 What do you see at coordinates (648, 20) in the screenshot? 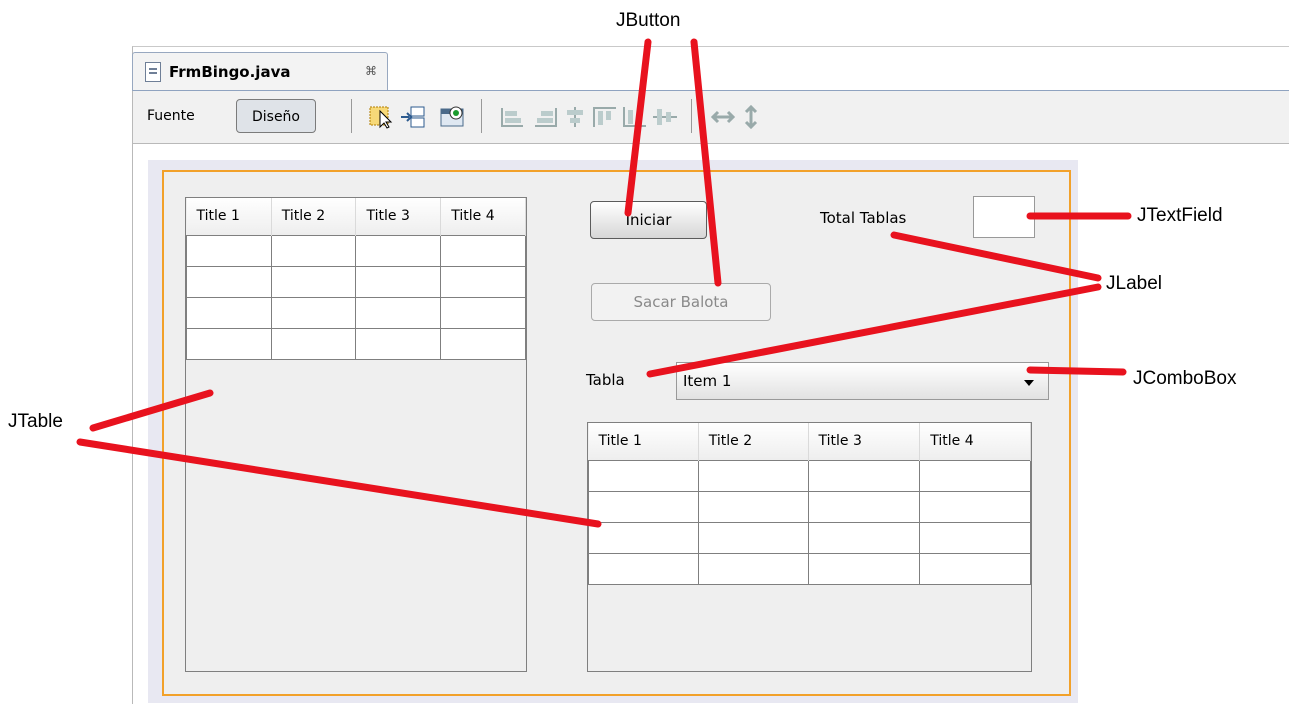
I see `annotation-jbutton: JButton` at bounding box center [648, 20].